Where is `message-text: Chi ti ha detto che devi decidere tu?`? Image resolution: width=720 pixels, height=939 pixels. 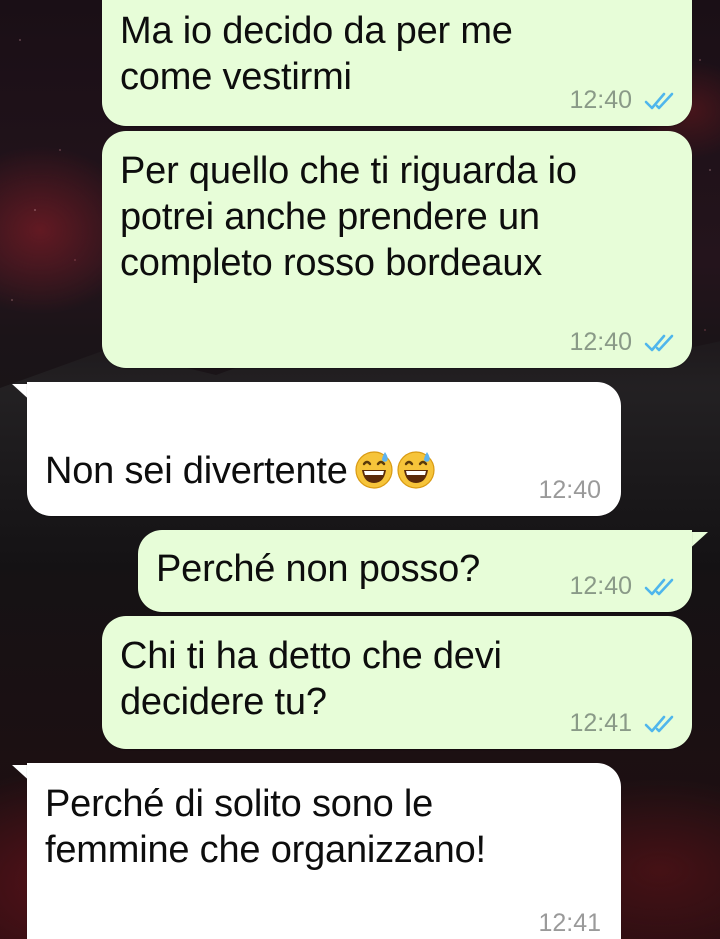
message-text: Chi ti ha detto che devi decidere tu? is located at coordinates (311, 679).